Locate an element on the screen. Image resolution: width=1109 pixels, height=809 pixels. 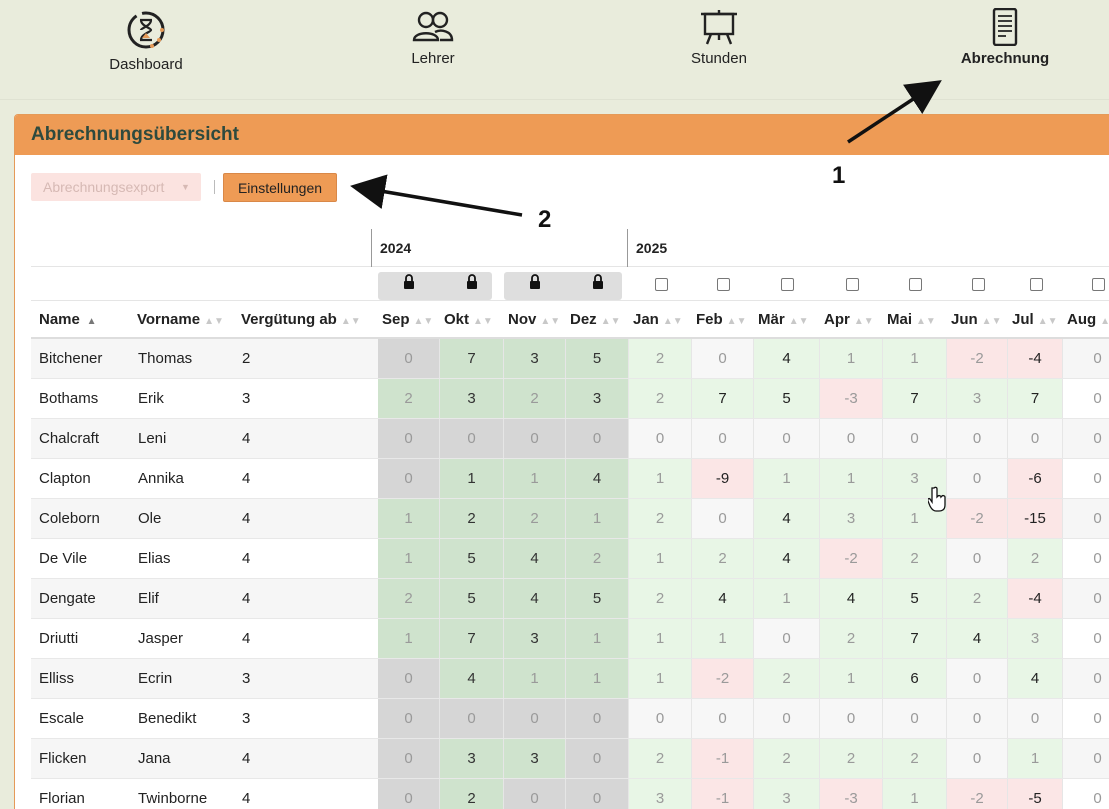
col-header-month: Mär ▲▼ is located at coordinates (789, 320).